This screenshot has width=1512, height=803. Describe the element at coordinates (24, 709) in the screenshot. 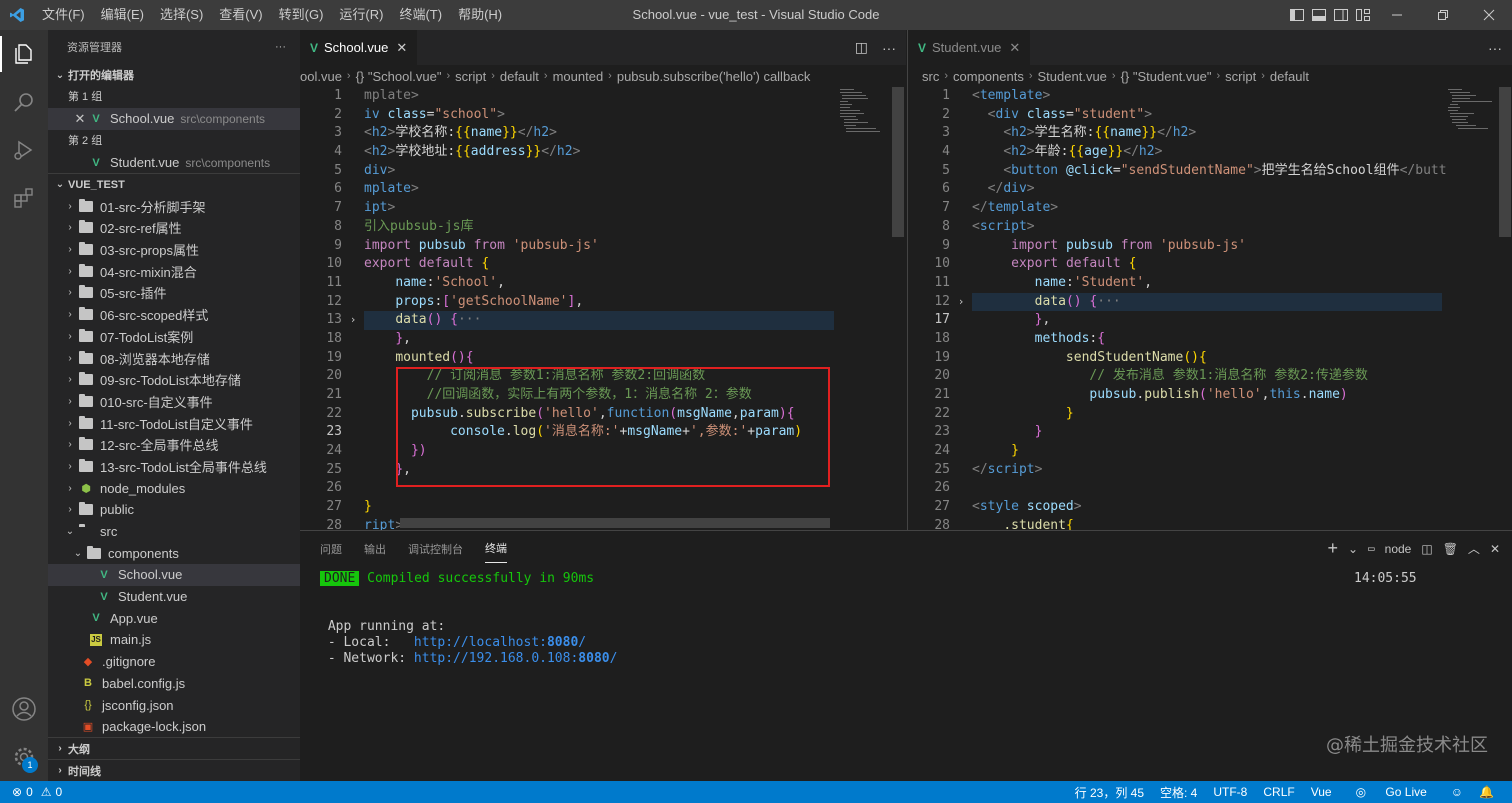

I see `account-icon` at that location.